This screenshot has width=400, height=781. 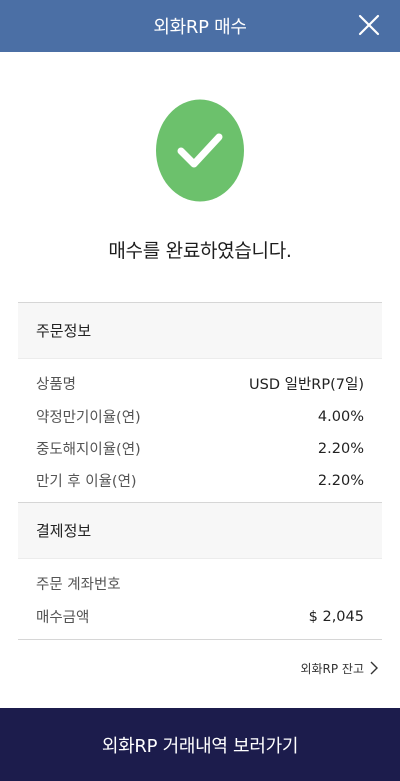 I want to click on divider, so click(x=200, y=639).